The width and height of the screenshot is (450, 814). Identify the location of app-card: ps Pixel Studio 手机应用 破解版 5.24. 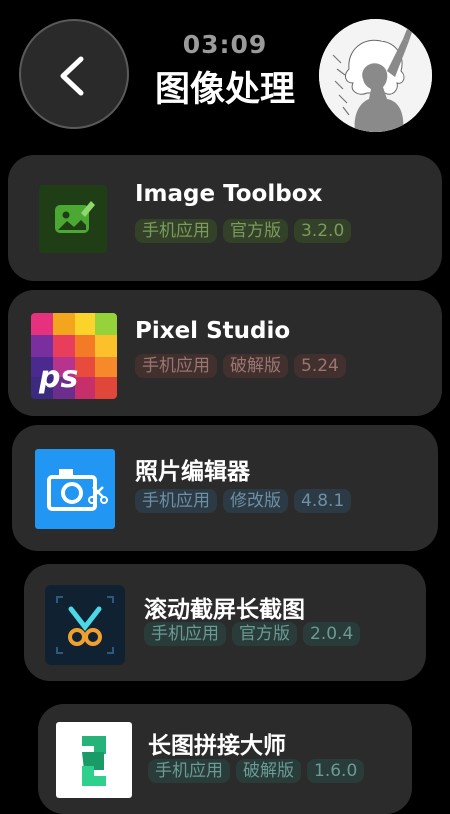
(225, 353).